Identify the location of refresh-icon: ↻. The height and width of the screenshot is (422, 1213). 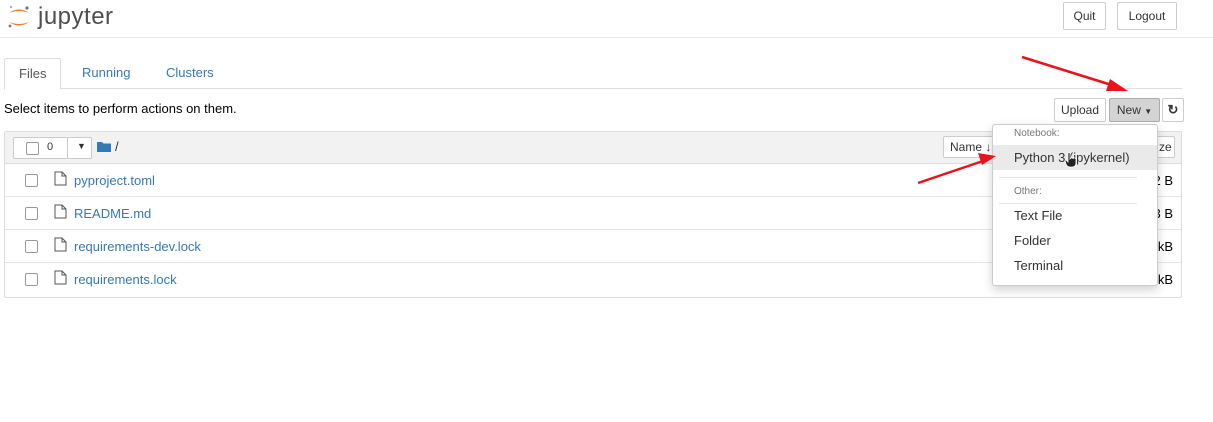
(1173, 109).